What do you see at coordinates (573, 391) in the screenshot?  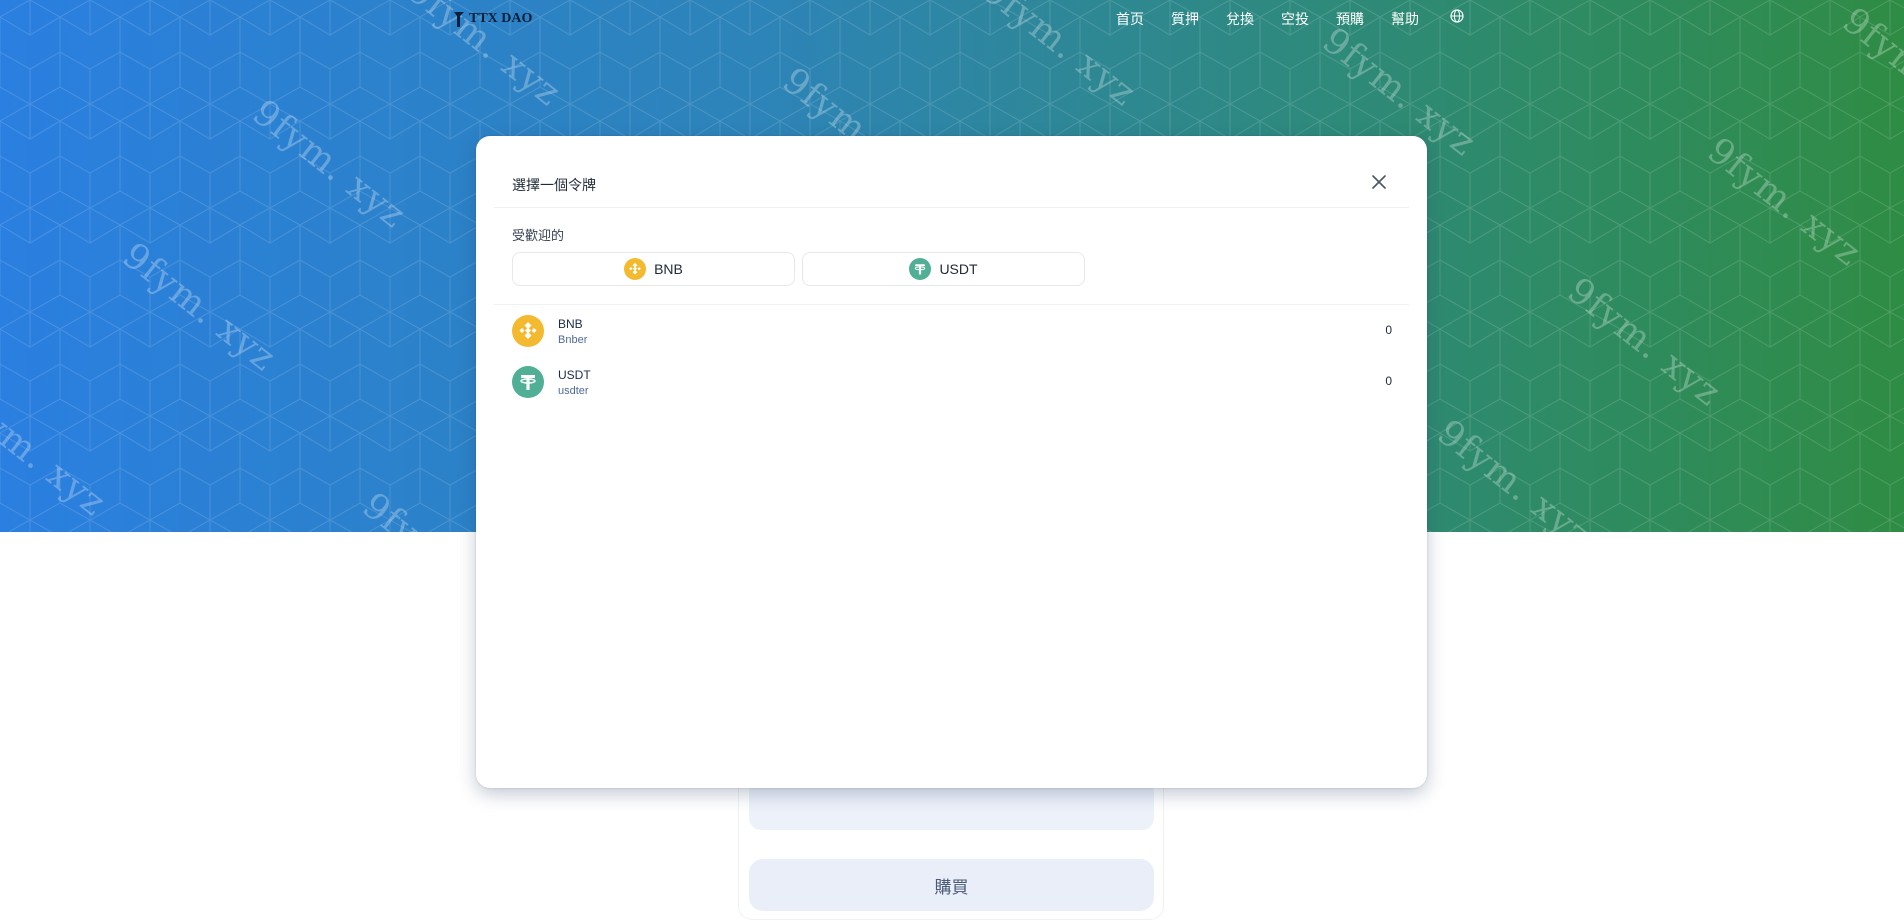 I see `token-name: usdter` at bounding box center [573, 391].